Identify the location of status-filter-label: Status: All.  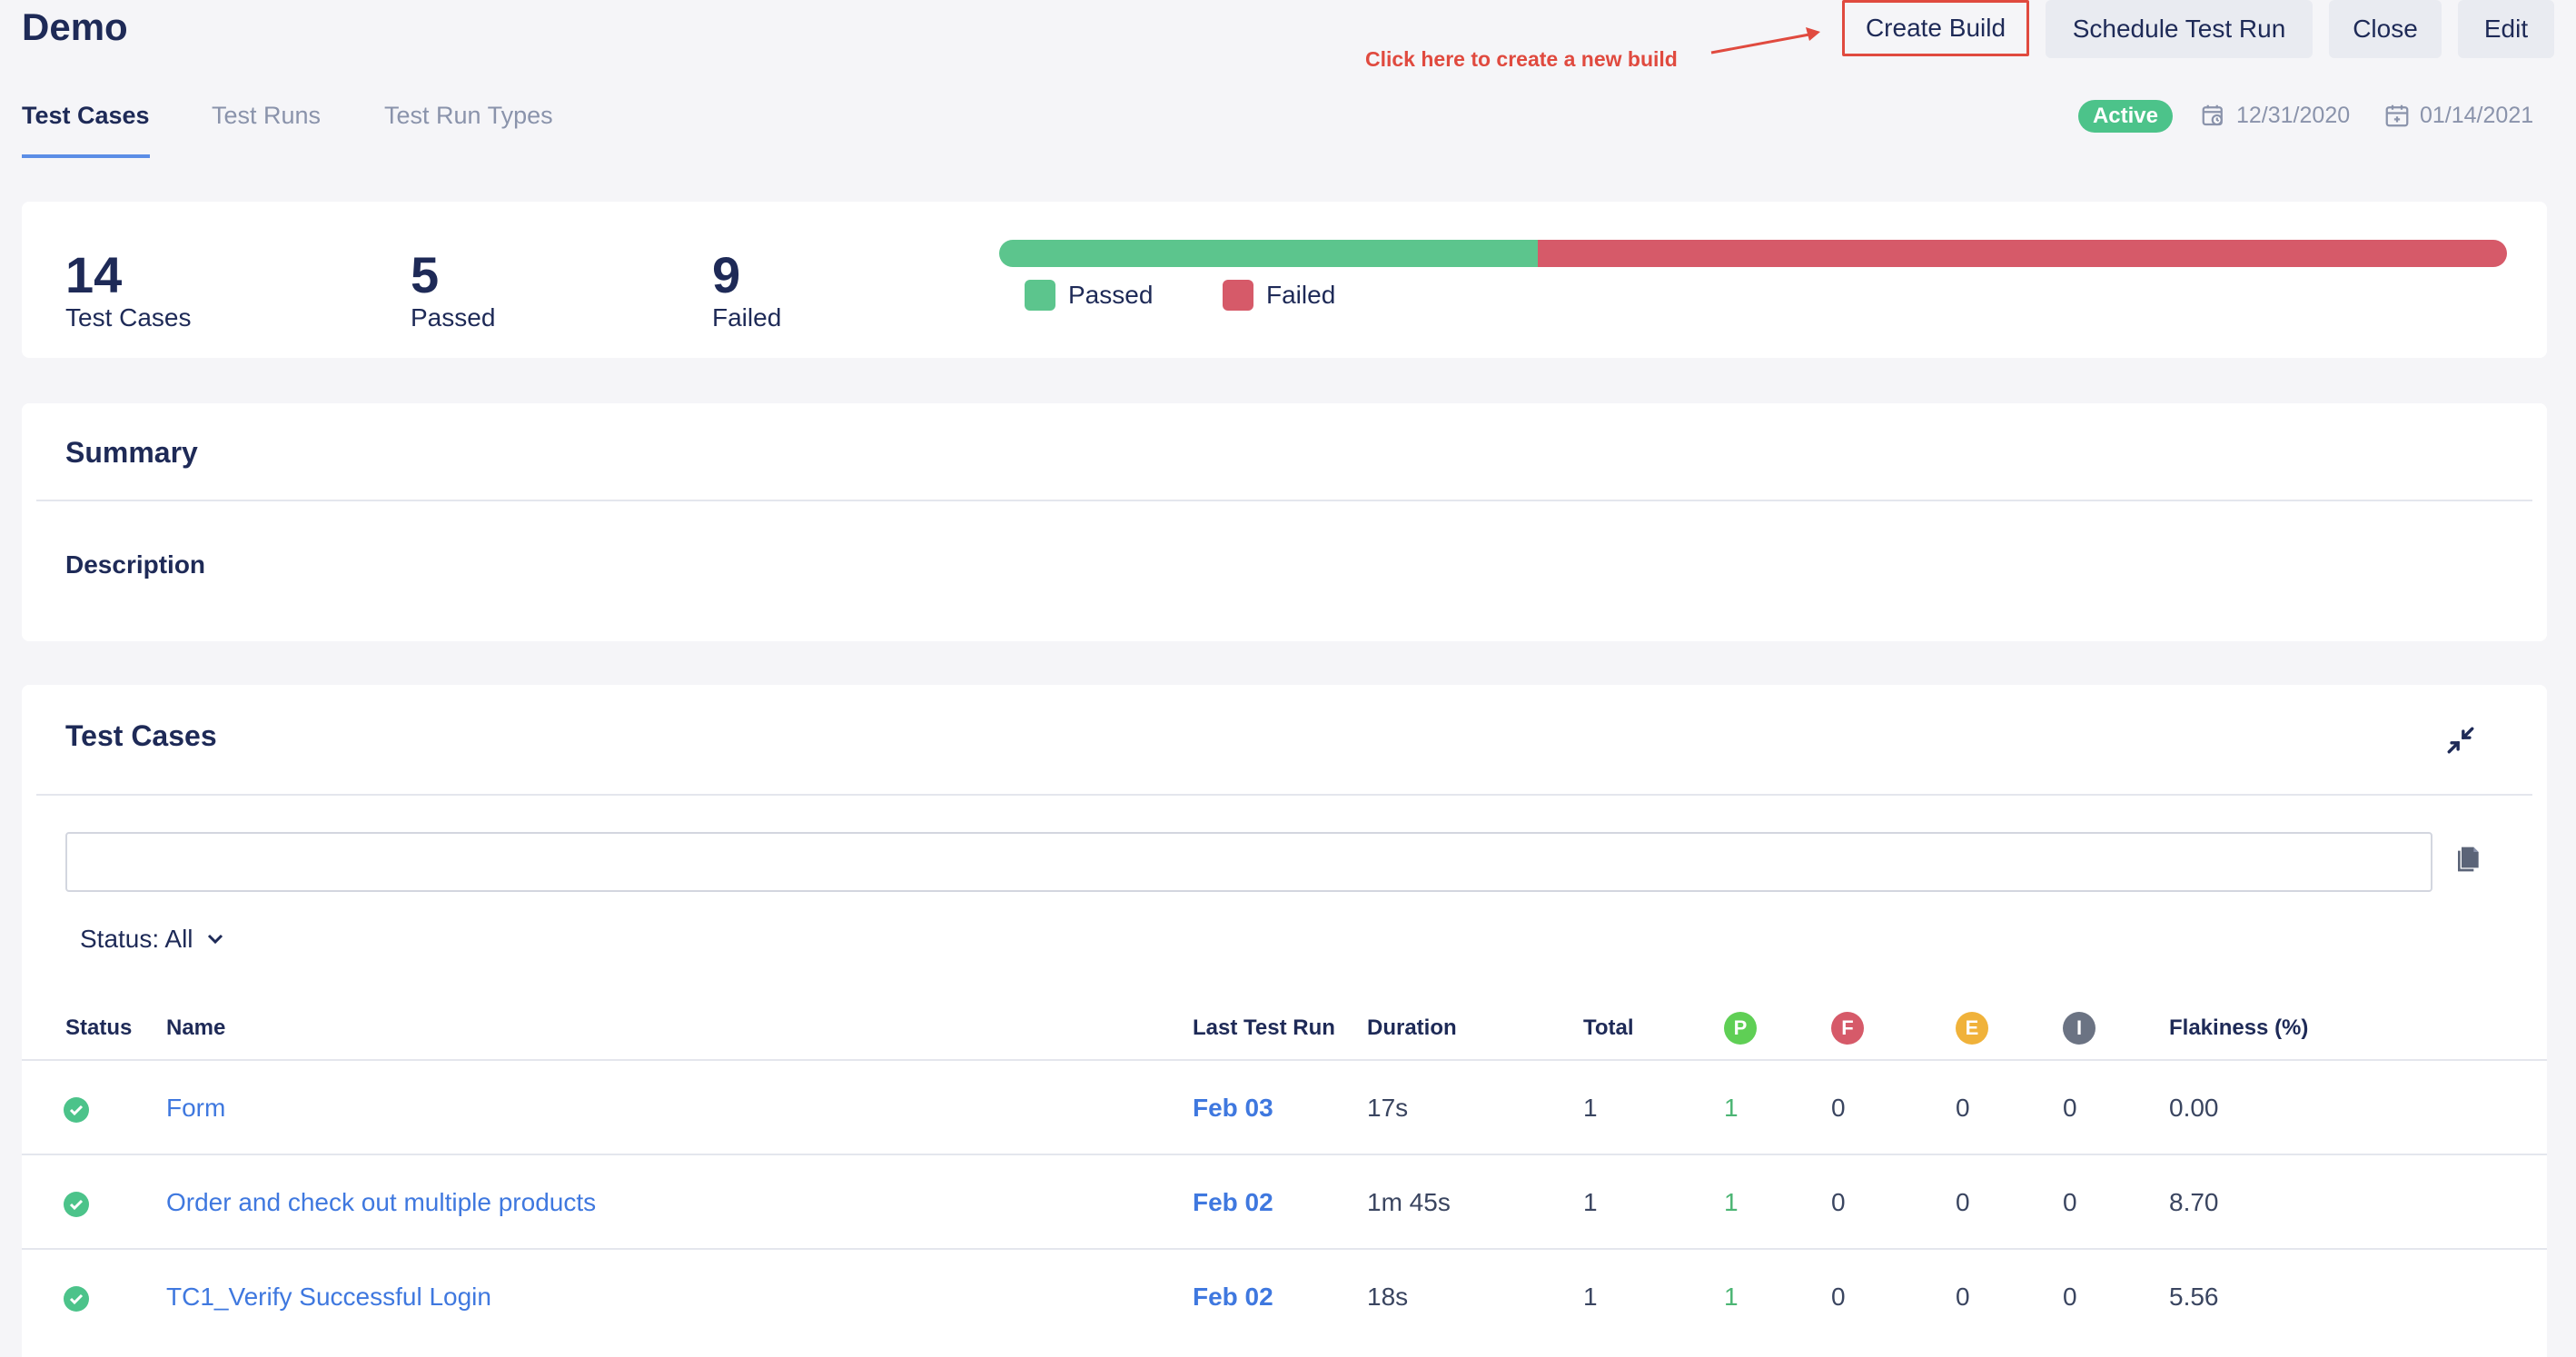
(136, 939).